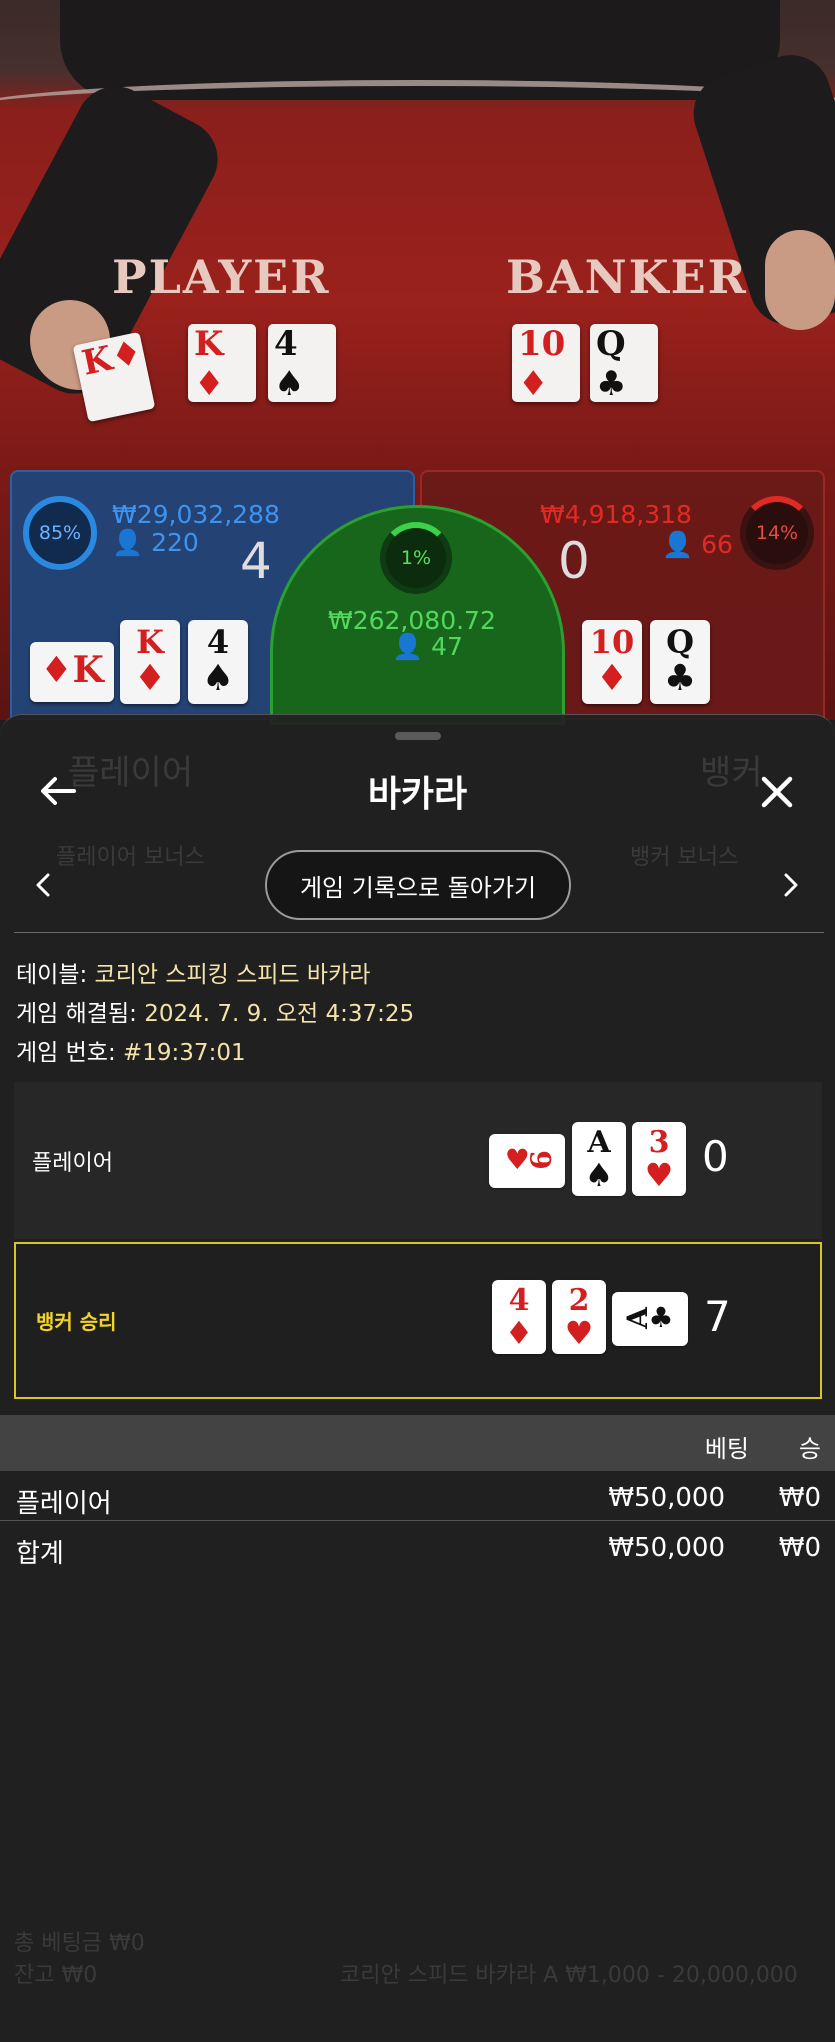 This screenshot has height=2042, width=835. Describe the element at coordinates (302, 364) in the screenshot. I see `table-card: 4 ♠` at that location.